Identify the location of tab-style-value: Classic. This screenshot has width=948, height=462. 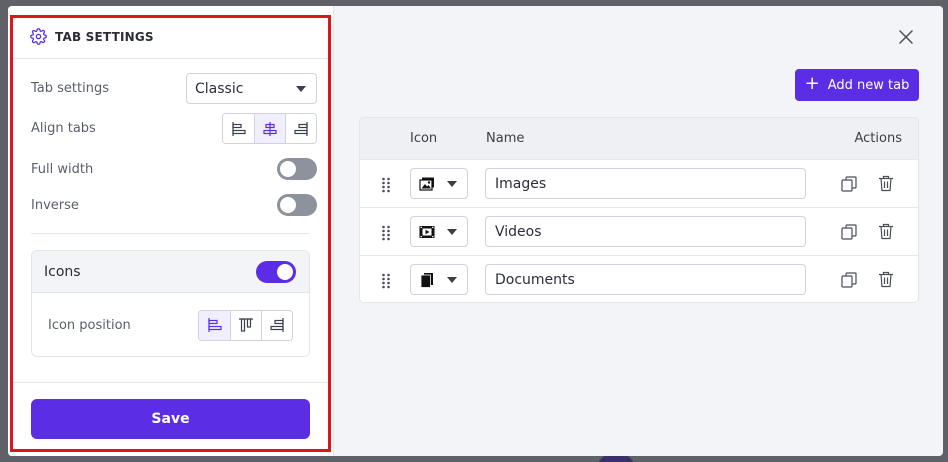
(219, 88).